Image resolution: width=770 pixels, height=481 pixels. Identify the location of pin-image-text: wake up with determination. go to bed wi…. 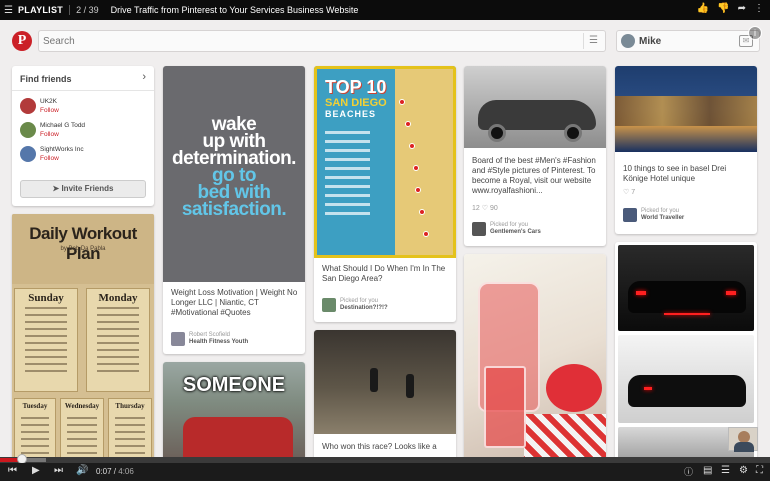
(234, 167).